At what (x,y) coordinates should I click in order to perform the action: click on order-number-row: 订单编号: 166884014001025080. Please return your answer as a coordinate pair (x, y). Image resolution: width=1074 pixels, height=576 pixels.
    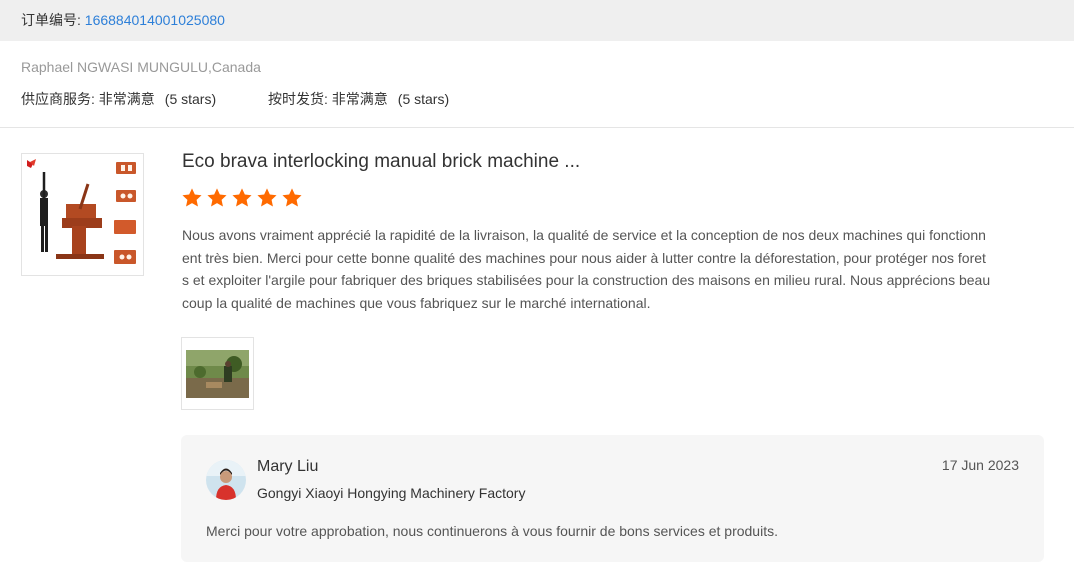
    Looking at the image, I should click on (123, 20).